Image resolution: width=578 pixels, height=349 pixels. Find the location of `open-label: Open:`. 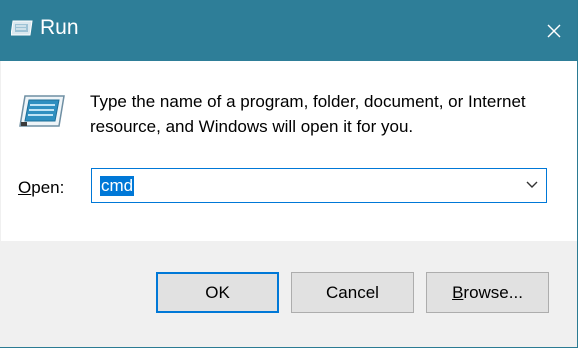

open-label: Open: is located at coordinates (41, 188).